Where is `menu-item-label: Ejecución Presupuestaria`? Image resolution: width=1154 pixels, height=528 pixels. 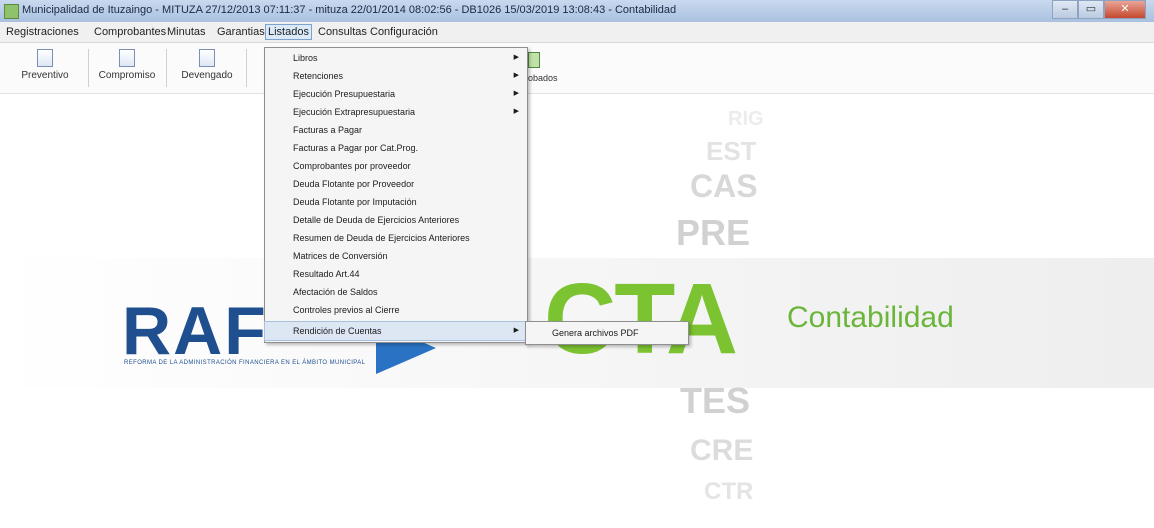 menu-item-label: Ejecución Presupuestaria is located at coordinates (344, 94).